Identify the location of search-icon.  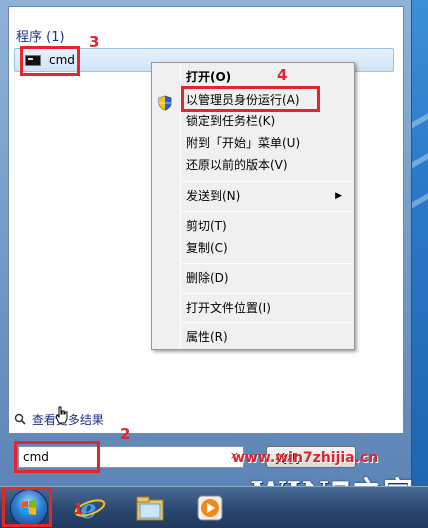
(21, 420).